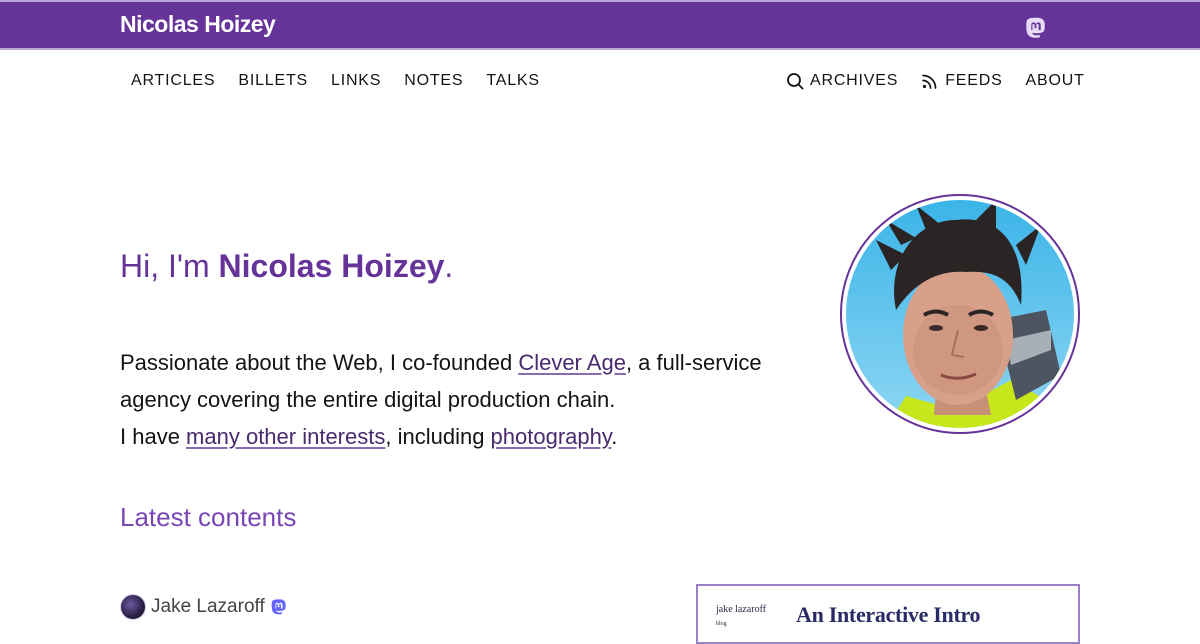  What do you see at coordinates (331, 266) in the screenshot?
I see `greeting-name: Nicolas Hoizey` at bounding box center [331, 266].